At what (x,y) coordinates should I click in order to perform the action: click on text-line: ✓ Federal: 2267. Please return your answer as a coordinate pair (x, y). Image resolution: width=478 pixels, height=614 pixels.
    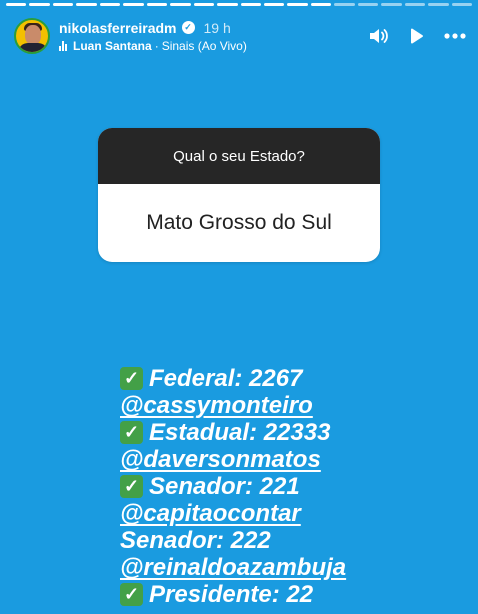
    Looking at the image, I should click on (233, 378).